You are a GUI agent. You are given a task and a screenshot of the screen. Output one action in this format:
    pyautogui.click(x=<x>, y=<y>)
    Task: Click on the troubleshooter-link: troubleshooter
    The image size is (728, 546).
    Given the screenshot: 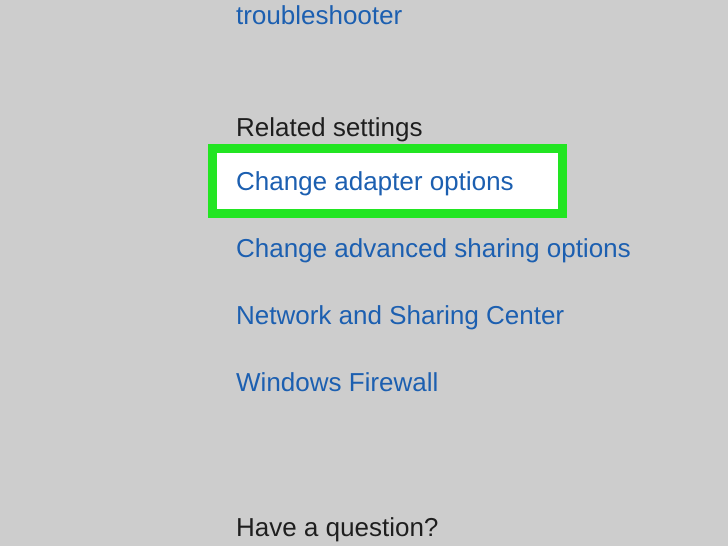 What is the action you would take?
    pyautogui.click(x=319, y=15)
    